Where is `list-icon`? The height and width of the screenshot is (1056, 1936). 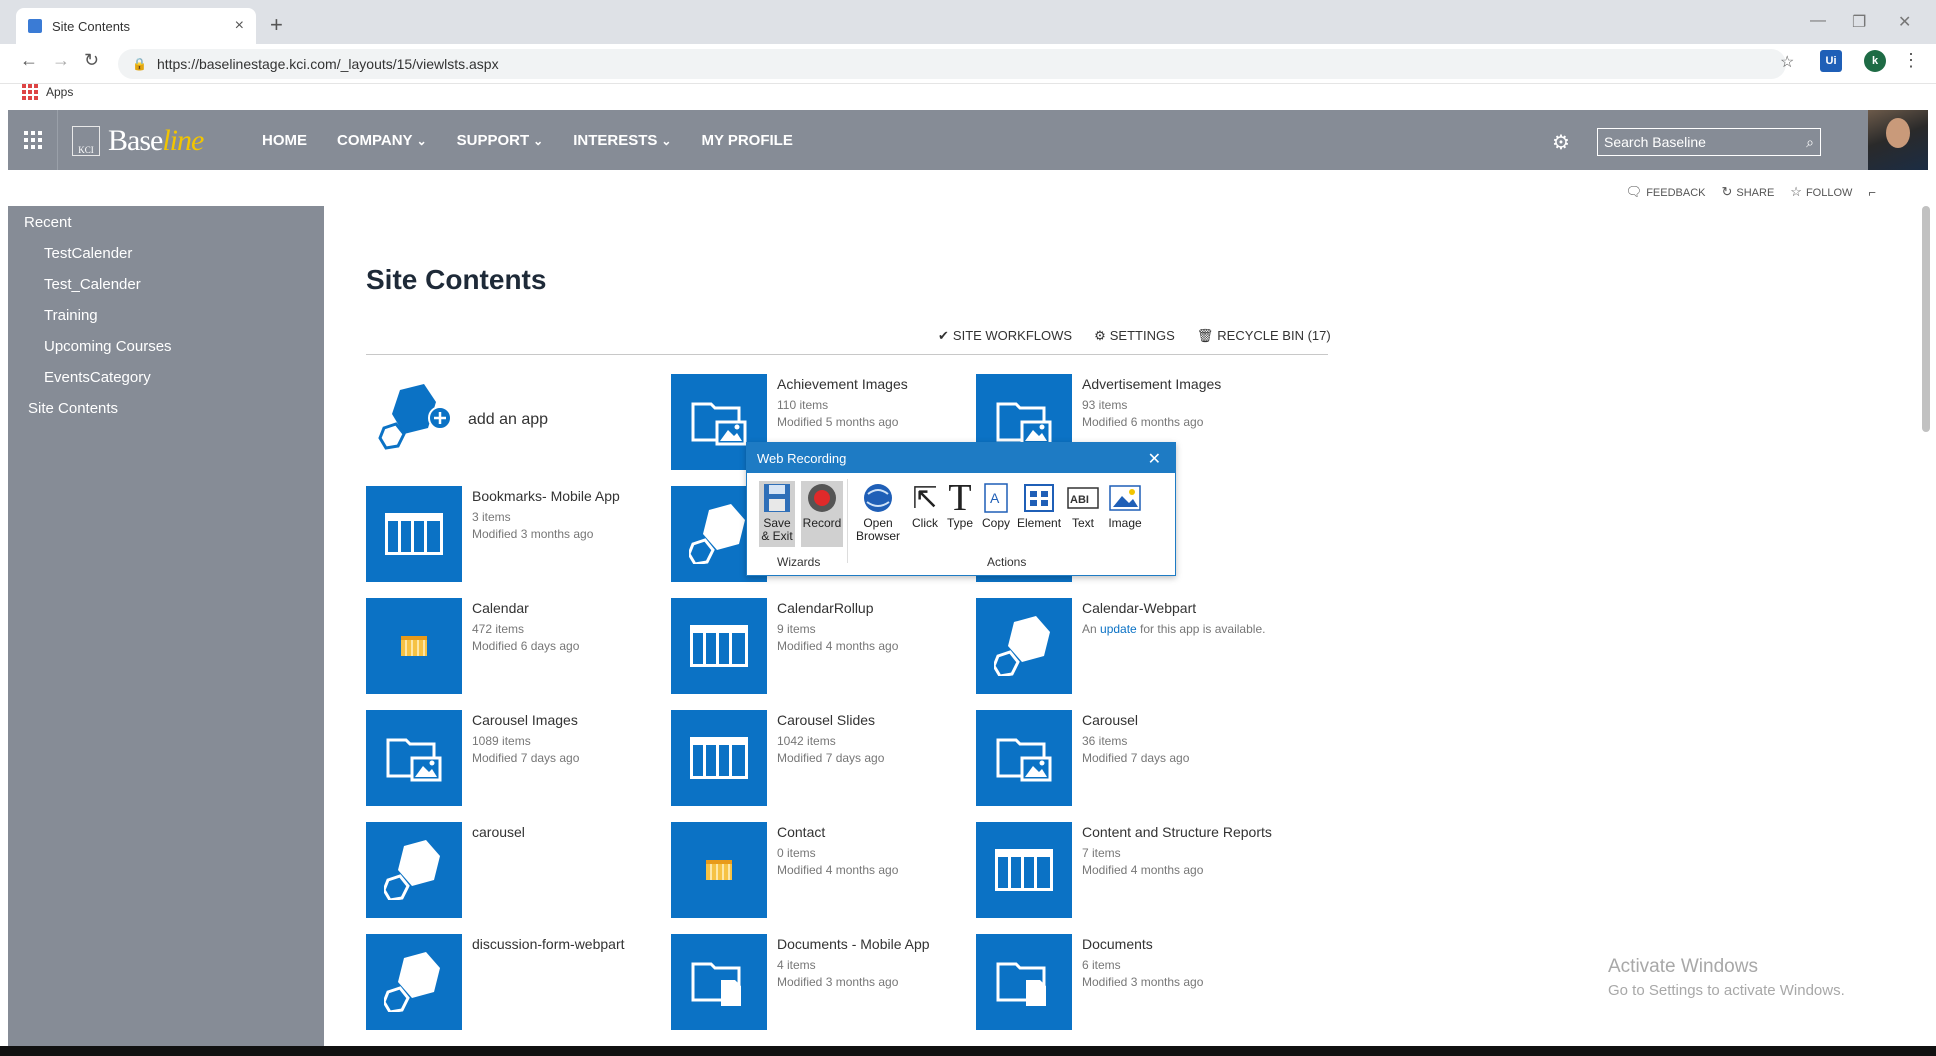
list-icon is located at coordinates (719, 646).